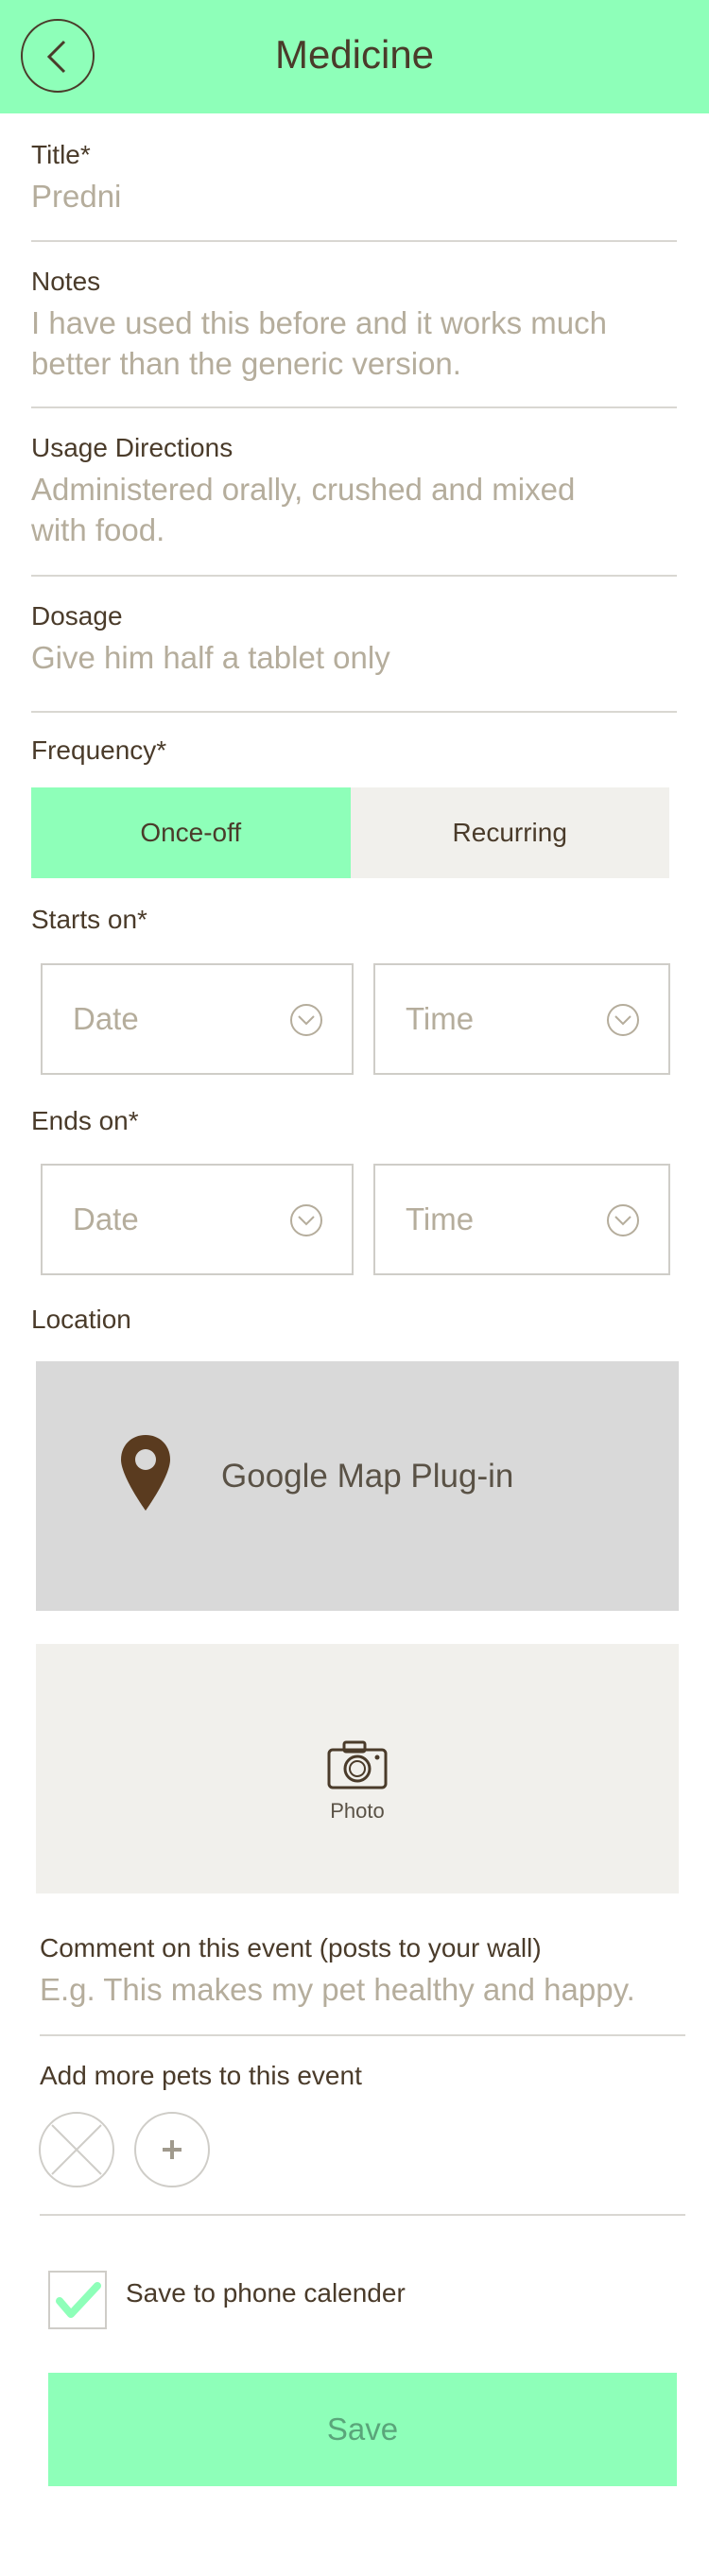 Image resolution: width=709 pixels, height=2576 pixels. I want to click on location-field: Location, so click(354, 1320).